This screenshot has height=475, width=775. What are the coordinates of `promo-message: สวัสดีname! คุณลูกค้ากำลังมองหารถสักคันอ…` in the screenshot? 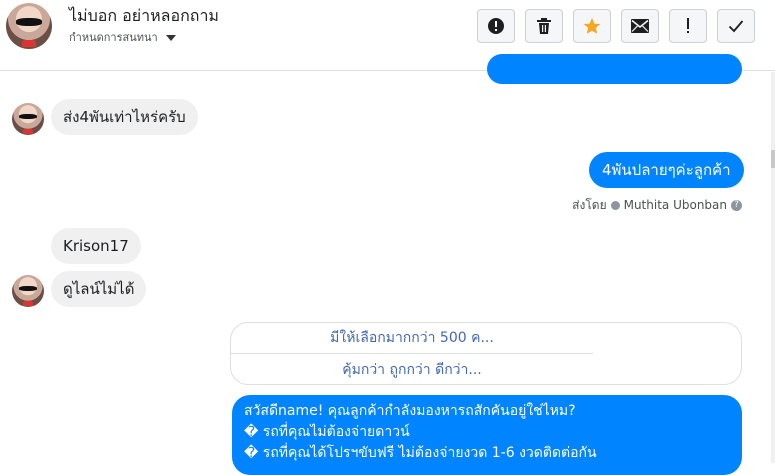 It's located at (487, 435).